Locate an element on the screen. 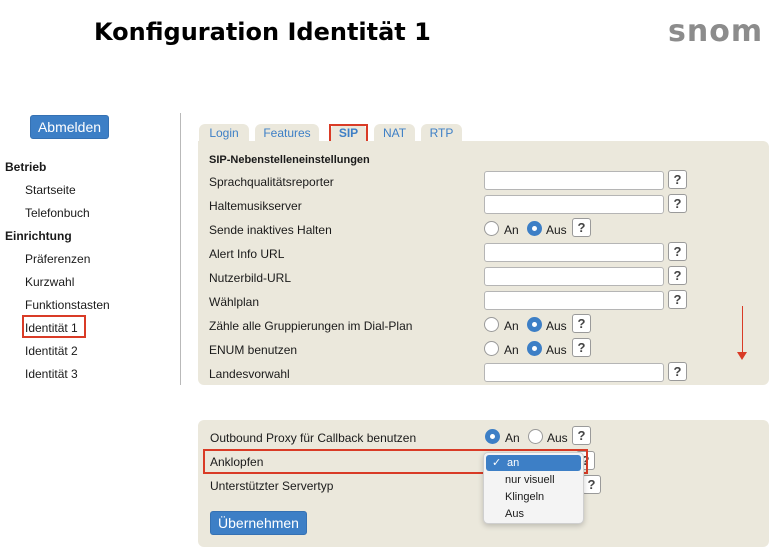 Image resolution: width=778 pixels, height=552 pixels. waehlplan-input is located at coordinates (574, 300).